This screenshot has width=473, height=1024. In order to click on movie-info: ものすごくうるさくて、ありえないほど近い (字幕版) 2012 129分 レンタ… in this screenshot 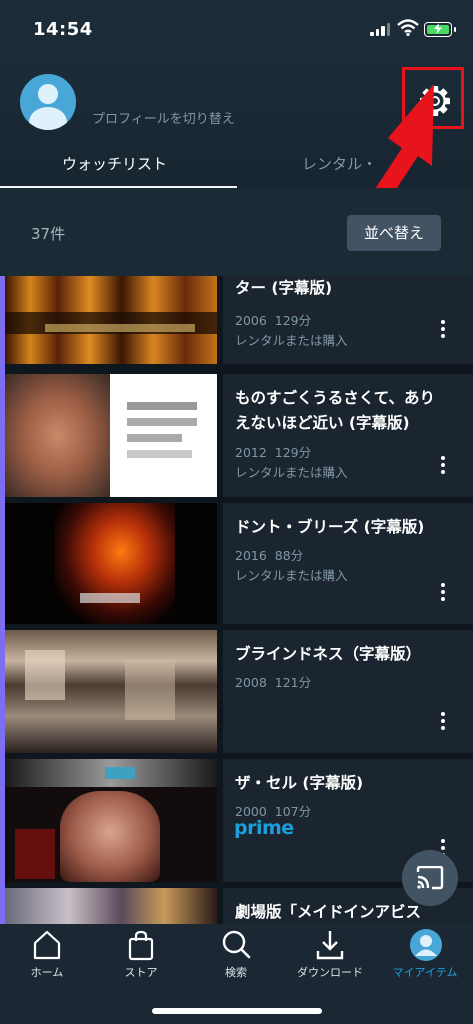, I will do `click(348, 435)`.